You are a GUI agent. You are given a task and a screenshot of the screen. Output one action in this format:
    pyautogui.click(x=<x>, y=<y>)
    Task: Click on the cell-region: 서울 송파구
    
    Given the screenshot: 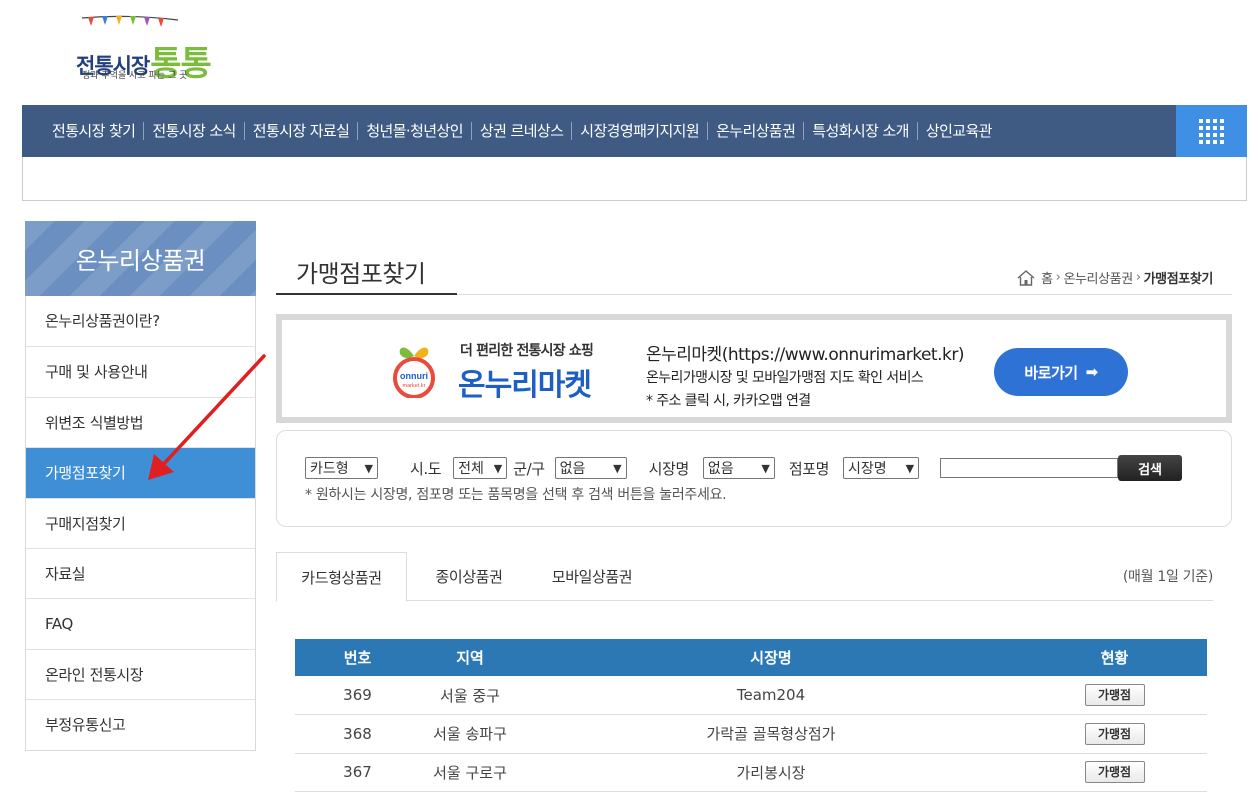 What is the action you would take?
    pyautogui.click(x=470, y=734)
    